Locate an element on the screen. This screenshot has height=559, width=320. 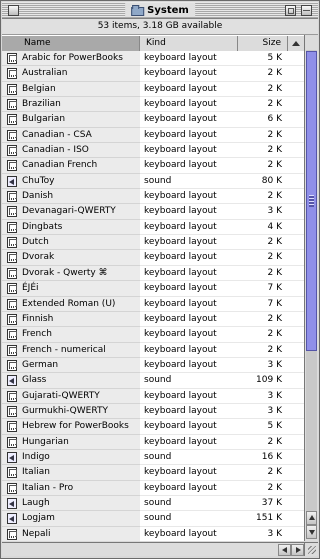
file-list-row: Danish keyboard layout 2 K is located at coordinates (153, 197).